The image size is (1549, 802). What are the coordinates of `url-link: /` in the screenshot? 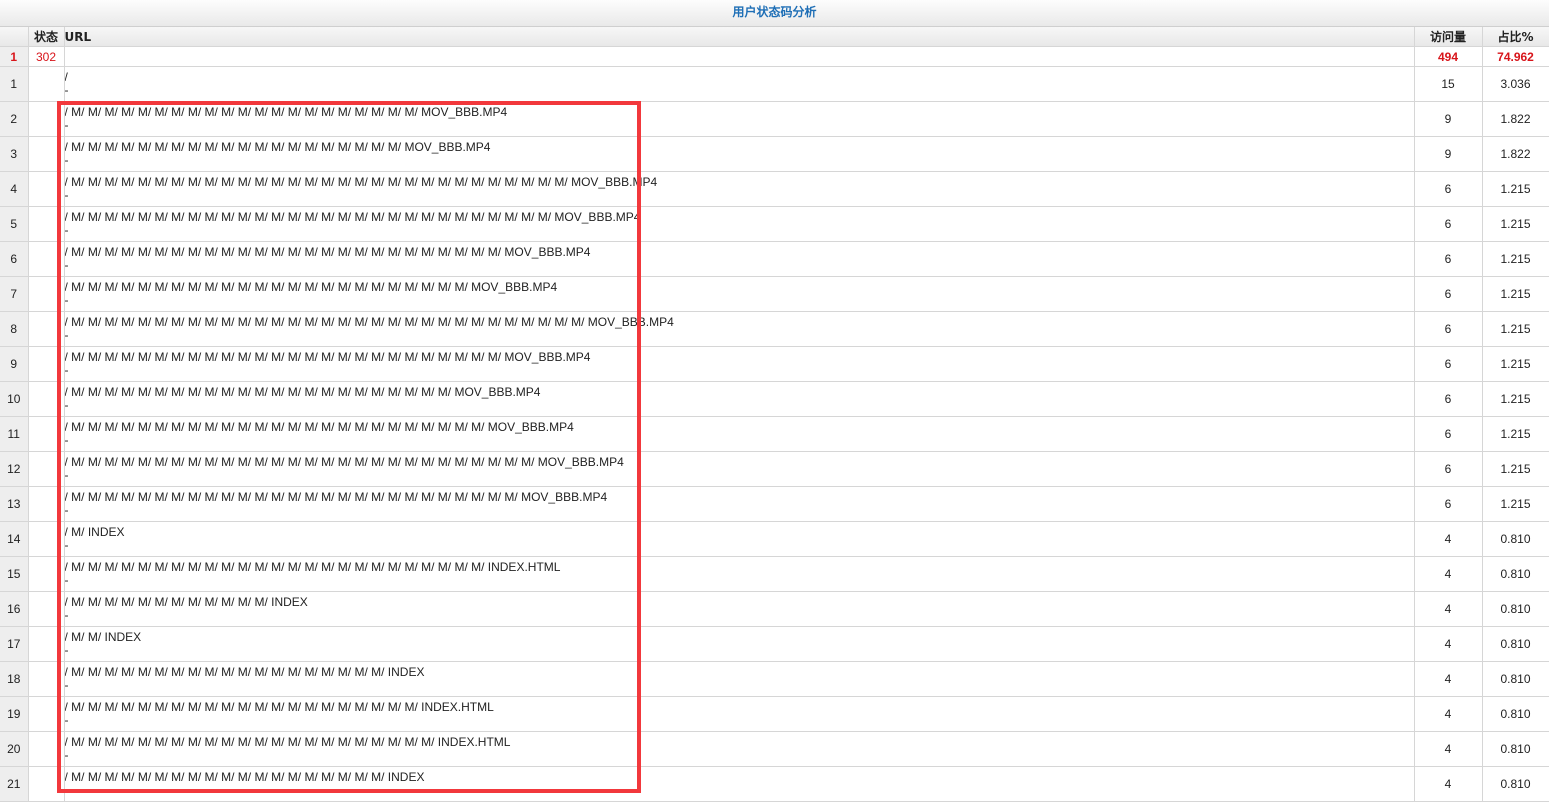 It's located at (739, 75).